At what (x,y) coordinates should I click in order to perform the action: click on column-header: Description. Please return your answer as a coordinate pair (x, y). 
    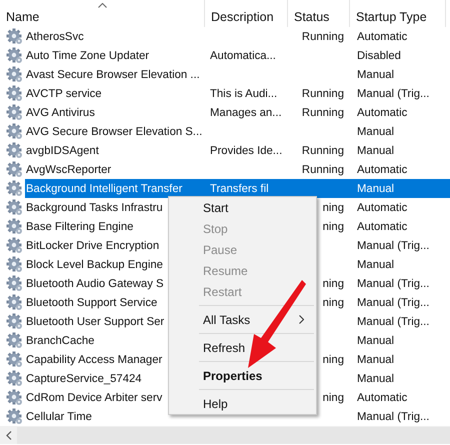
    Looking at the image, I should click on (246, 13).